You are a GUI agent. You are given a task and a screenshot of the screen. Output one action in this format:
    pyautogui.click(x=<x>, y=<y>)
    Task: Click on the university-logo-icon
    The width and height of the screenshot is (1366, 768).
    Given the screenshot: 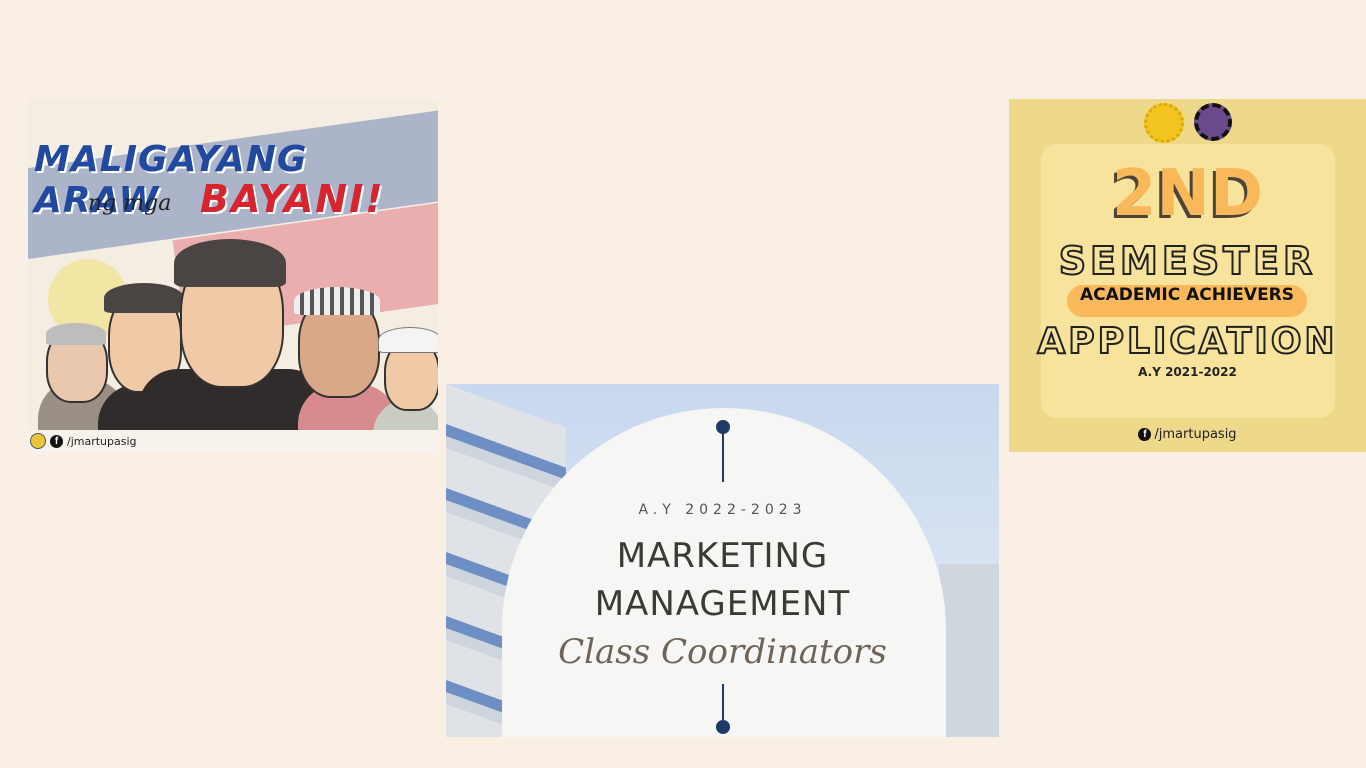 What is the action you would take?
    pyautogui.click(x=1212, y=122)
    